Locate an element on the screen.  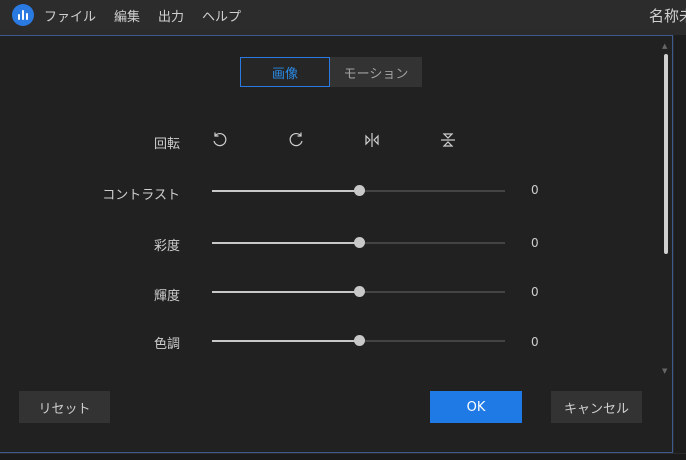
hue-slider-thumb is located at coordinates (359, 340).